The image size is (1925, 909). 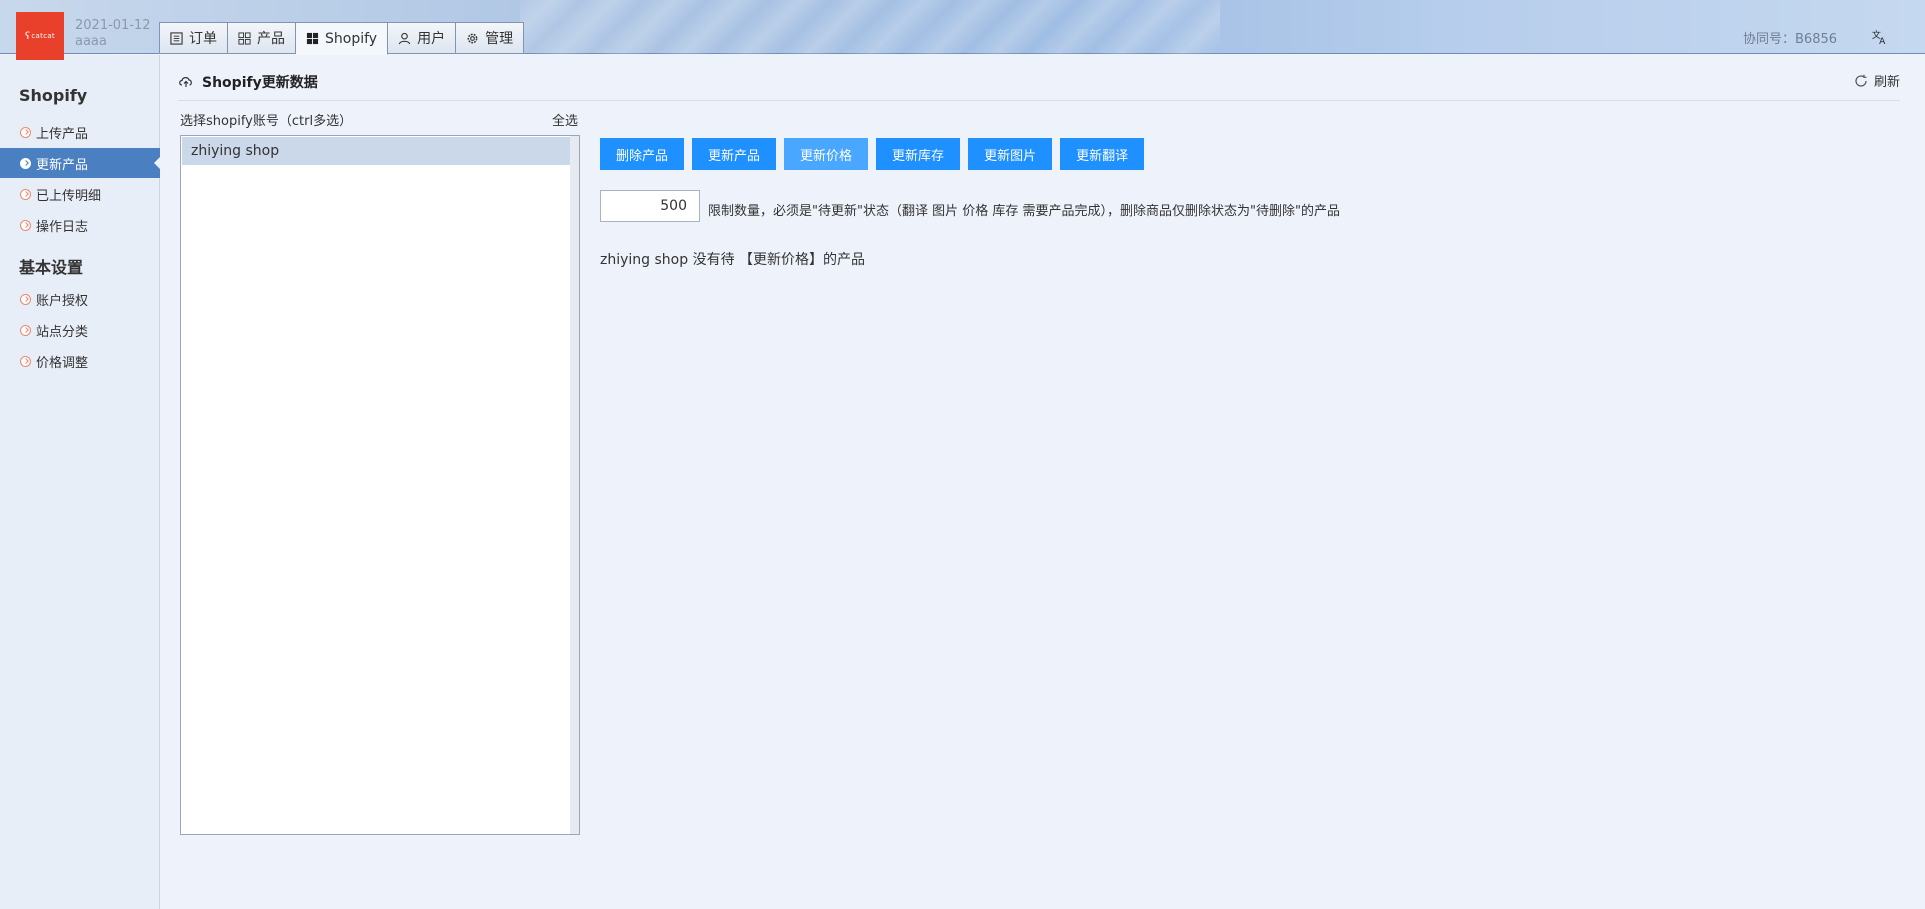 I want to click on svg-text: A, so click(x=1882, y=41).